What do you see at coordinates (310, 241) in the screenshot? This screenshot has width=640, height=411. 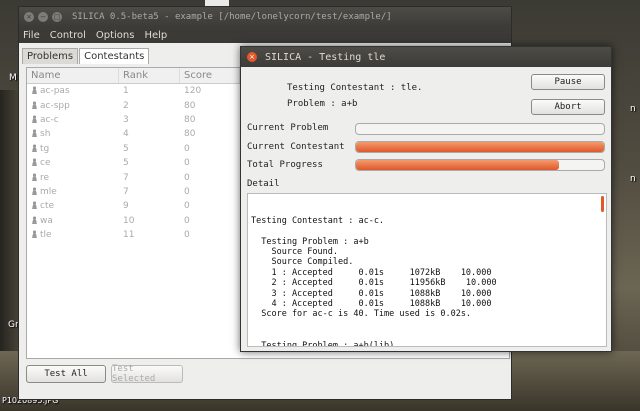 I see `detail-line: Testing Problem : a+b` at bounding box center [310, 241].